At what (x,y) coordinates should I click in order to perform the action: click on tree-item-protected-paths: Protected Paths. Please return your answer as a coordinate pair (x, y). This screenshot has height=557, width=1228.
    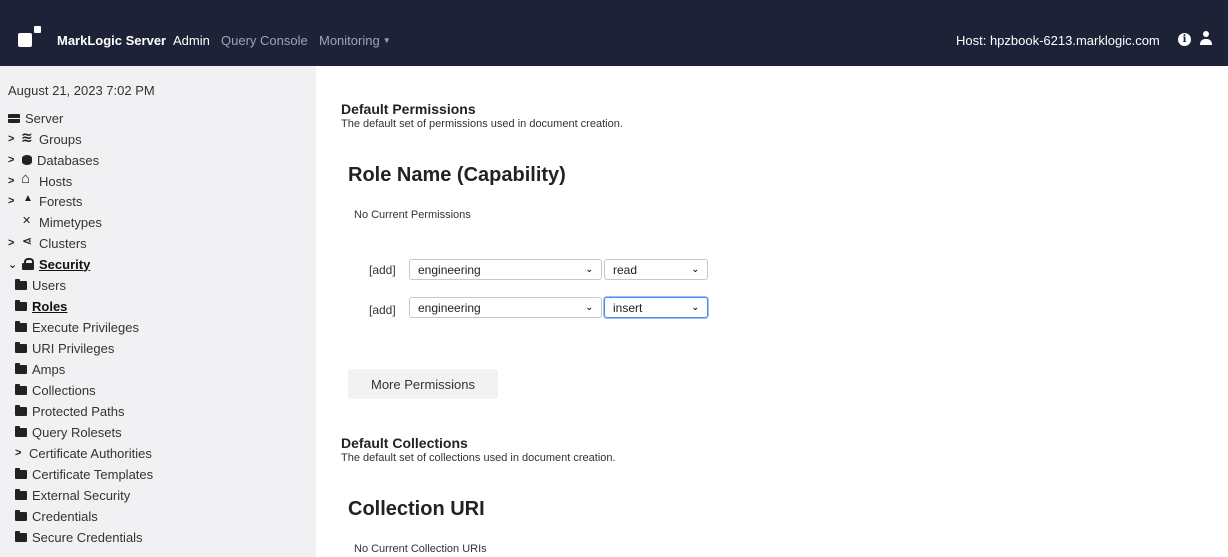
    Looking at the image, I should click on (70, 411).